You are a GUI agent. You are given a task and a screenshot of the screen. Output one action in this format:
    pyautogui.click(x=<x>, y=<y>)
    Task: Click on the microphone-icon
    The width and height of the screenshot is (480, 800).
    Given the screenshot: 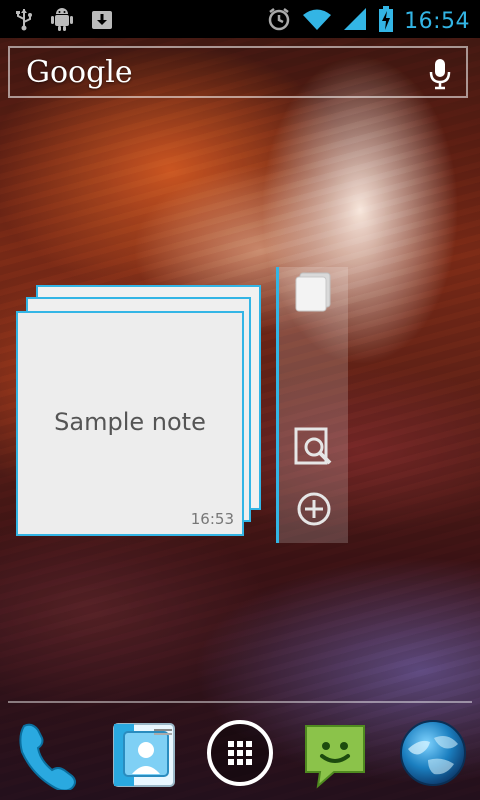 What is the action you would take?
    pyautogui.click(x=440, y=74)
    